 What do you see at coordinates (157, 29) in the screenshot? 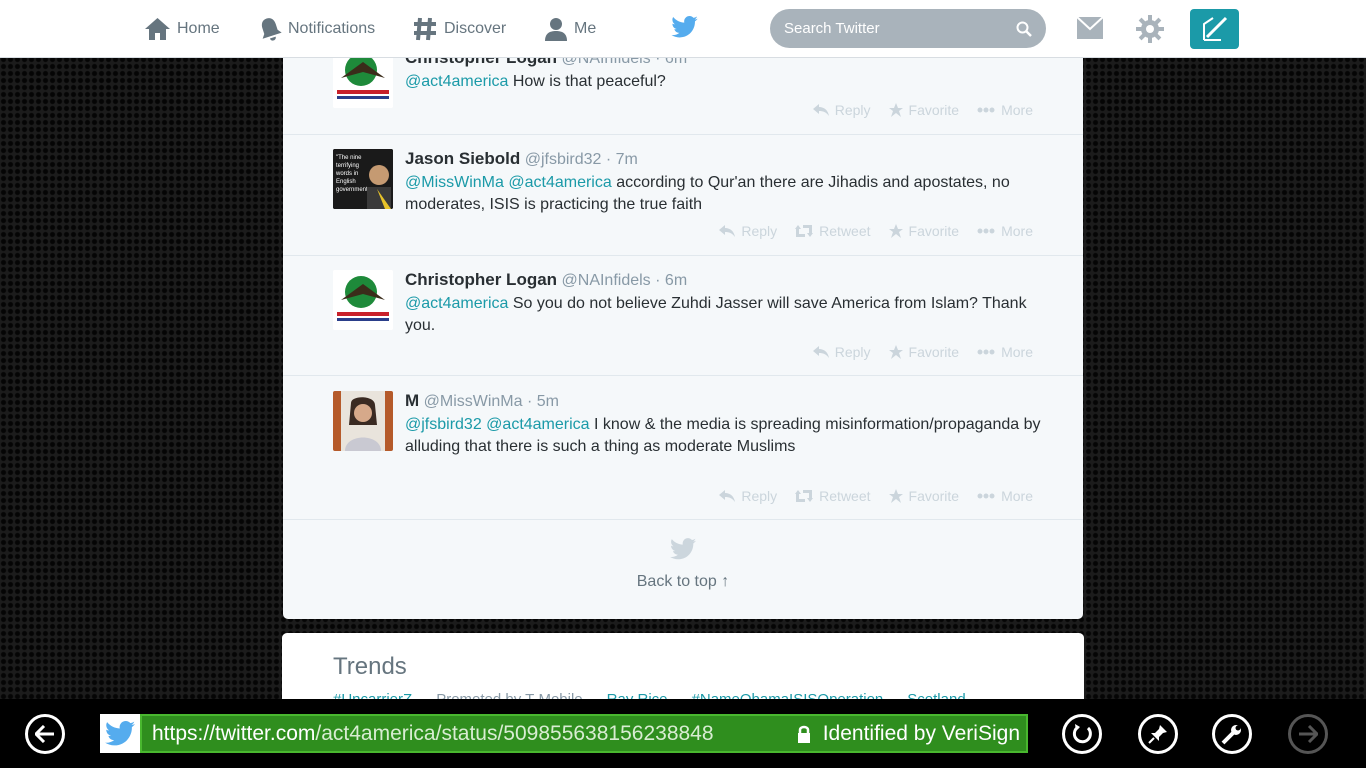
I see `home-icon` at bounding box center [157, 29].